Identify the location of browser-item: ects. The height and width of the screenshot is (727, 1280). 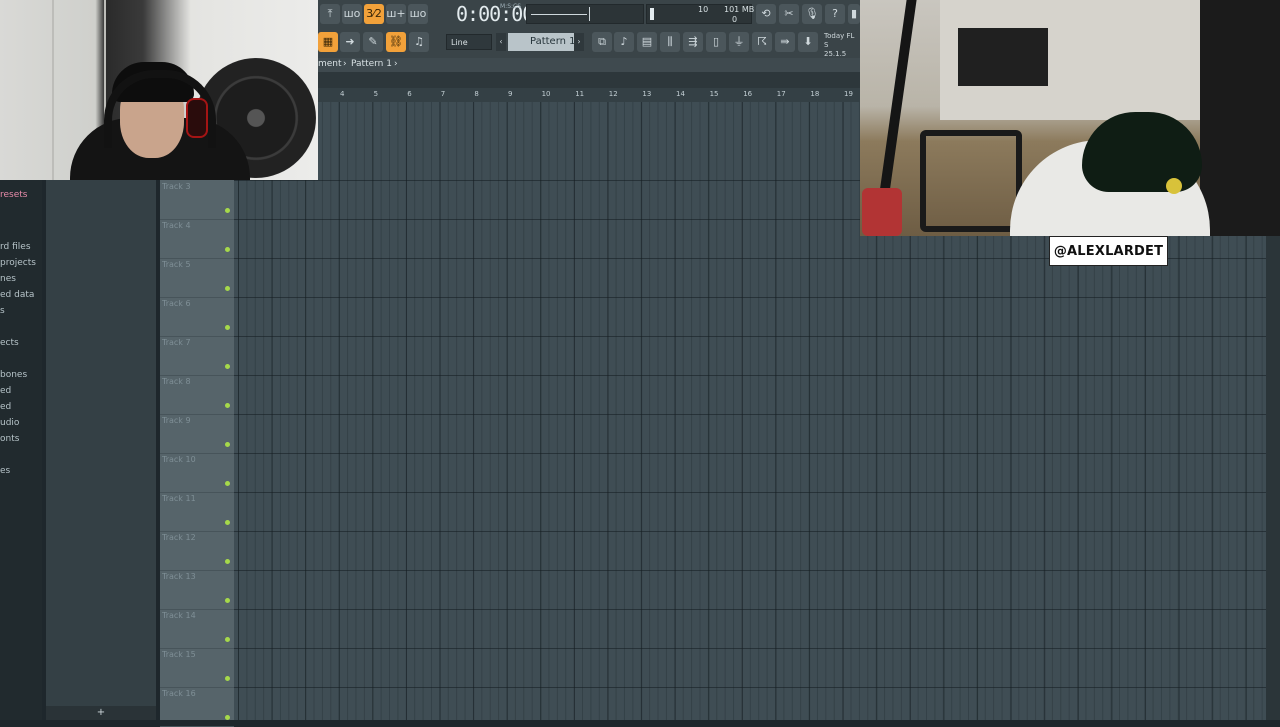
(9, 343).